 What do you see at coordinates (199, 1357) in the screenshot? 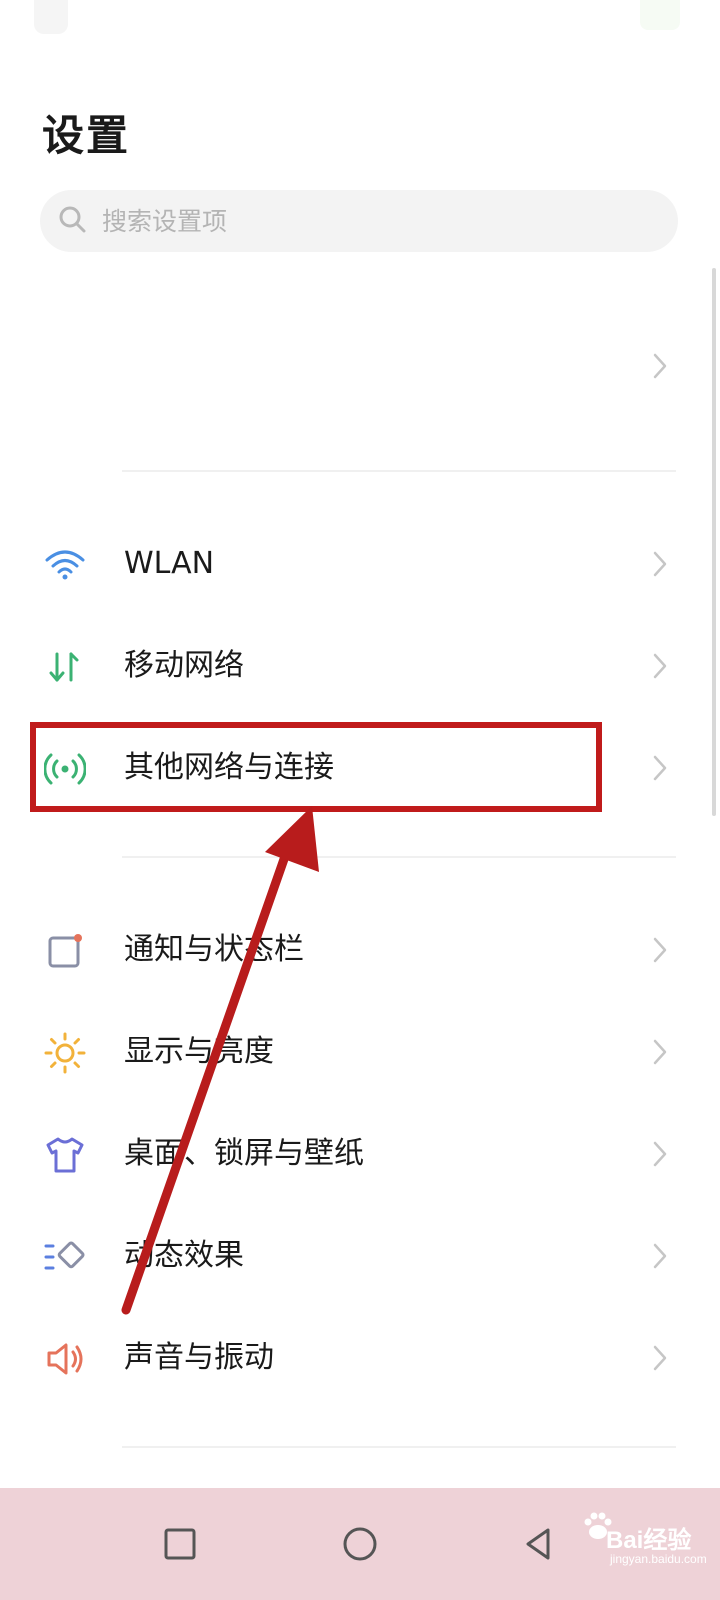
I see `settings-item-label: 声音与振动` at bounding box center [199, 1357].